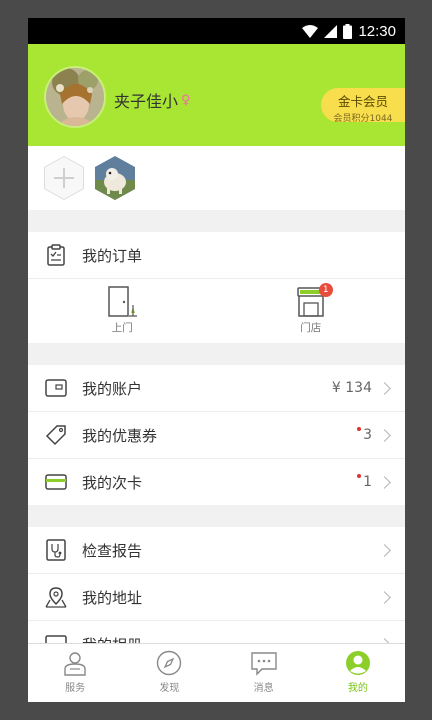  What do you see at coordinates (263, 688) in the screenshot?
I see `tab-messages-label: 消息` at bounding box center [263, 688].